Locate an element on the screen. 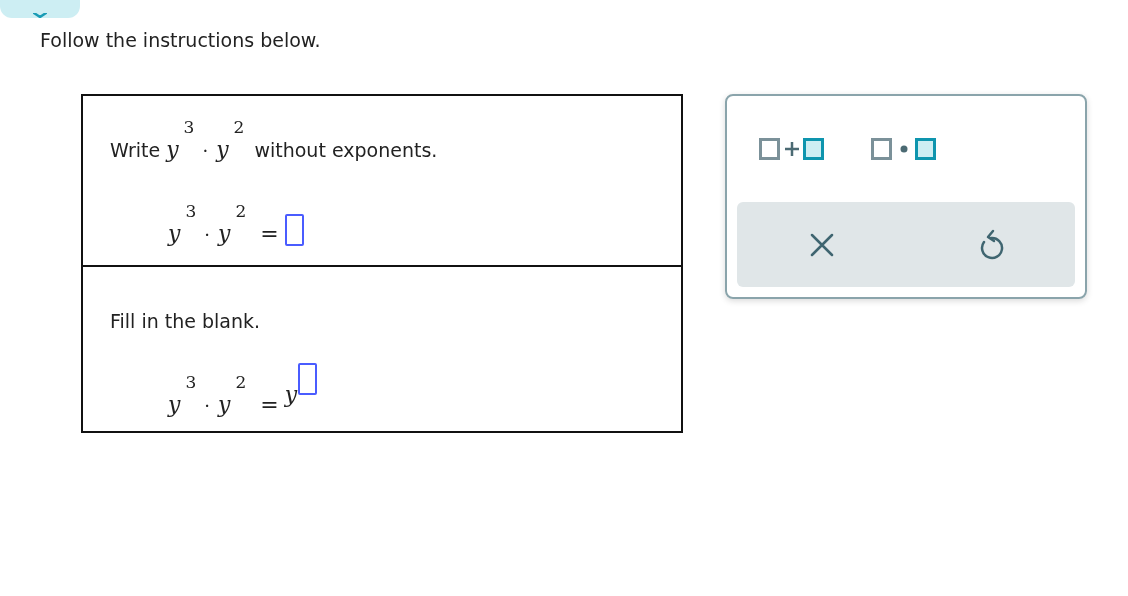  collapse-tab is located at coordinates (40, 9).